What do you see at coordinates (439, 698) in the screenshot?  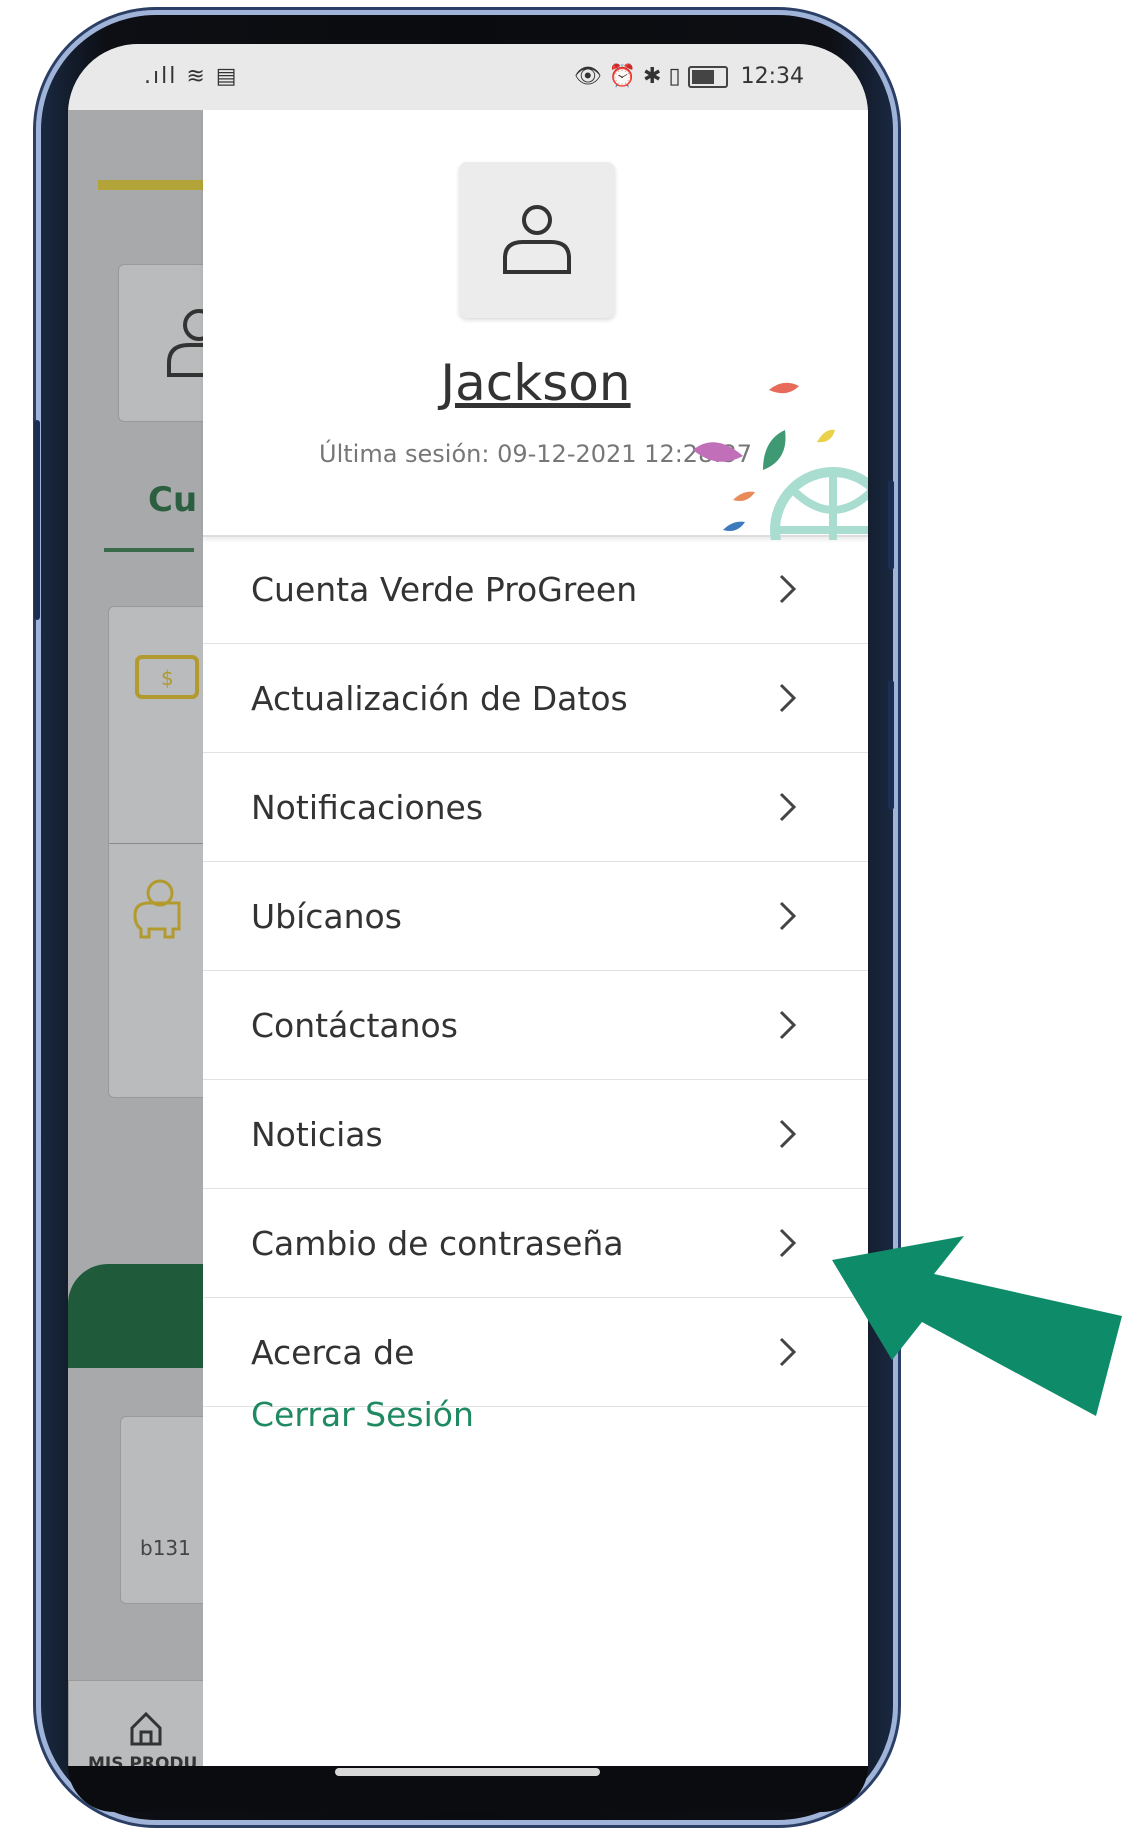 I see `menu-item-label: Actualización de Datos` at bounding box center [439, 698].